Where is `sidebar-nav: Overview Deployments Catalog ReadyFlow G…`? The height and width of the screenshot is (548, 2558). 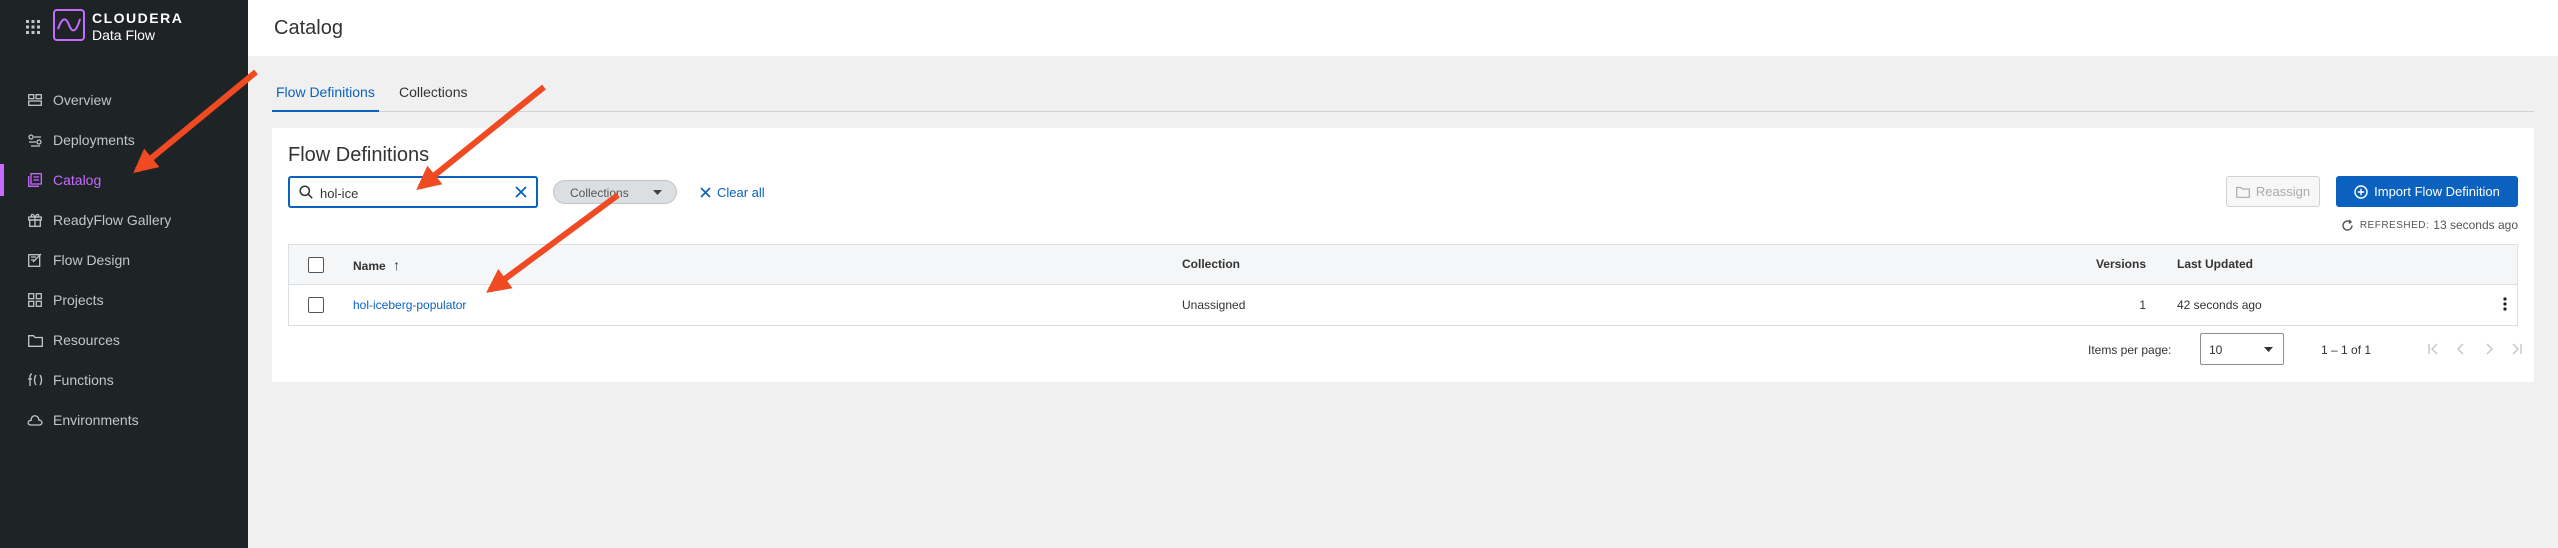
sidebar-nav: Overview Deployments Catalog ReadyFlow G… is located at coordinates (124, 260).